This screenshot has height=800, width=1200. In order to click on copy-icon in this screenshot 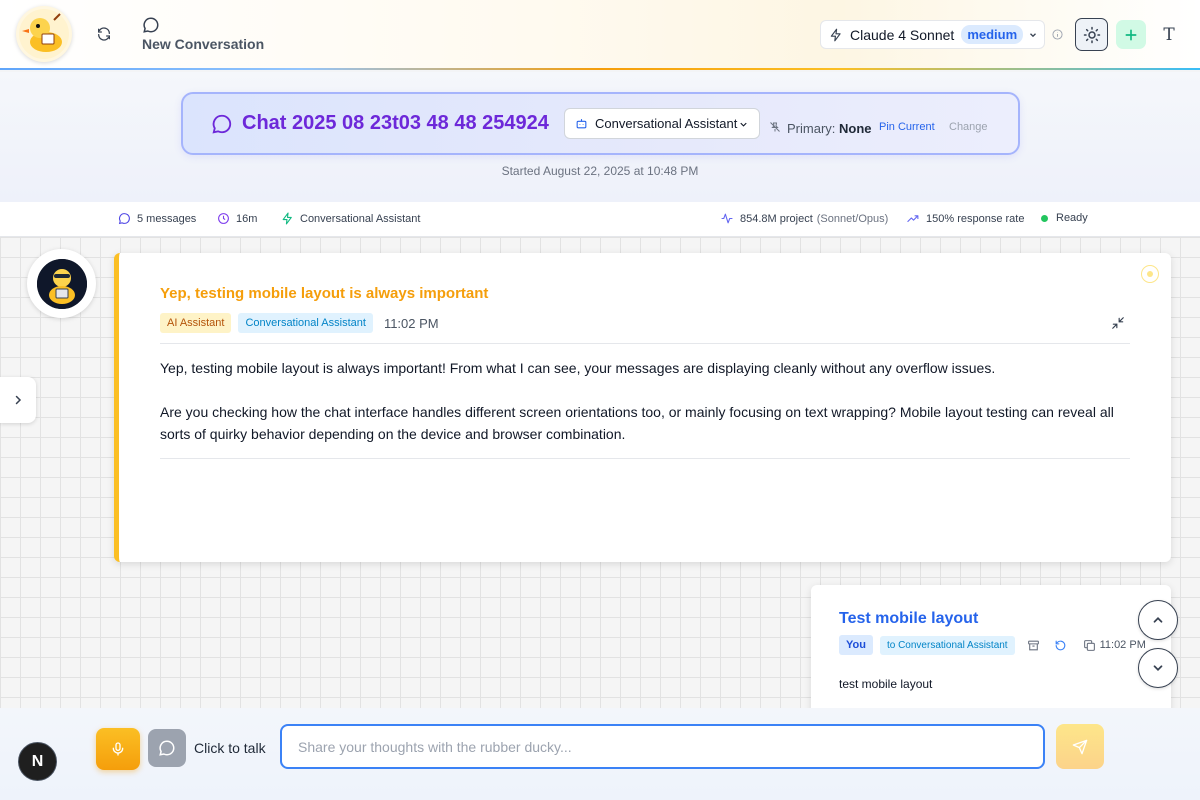, I will do `click(1089, 645)`.